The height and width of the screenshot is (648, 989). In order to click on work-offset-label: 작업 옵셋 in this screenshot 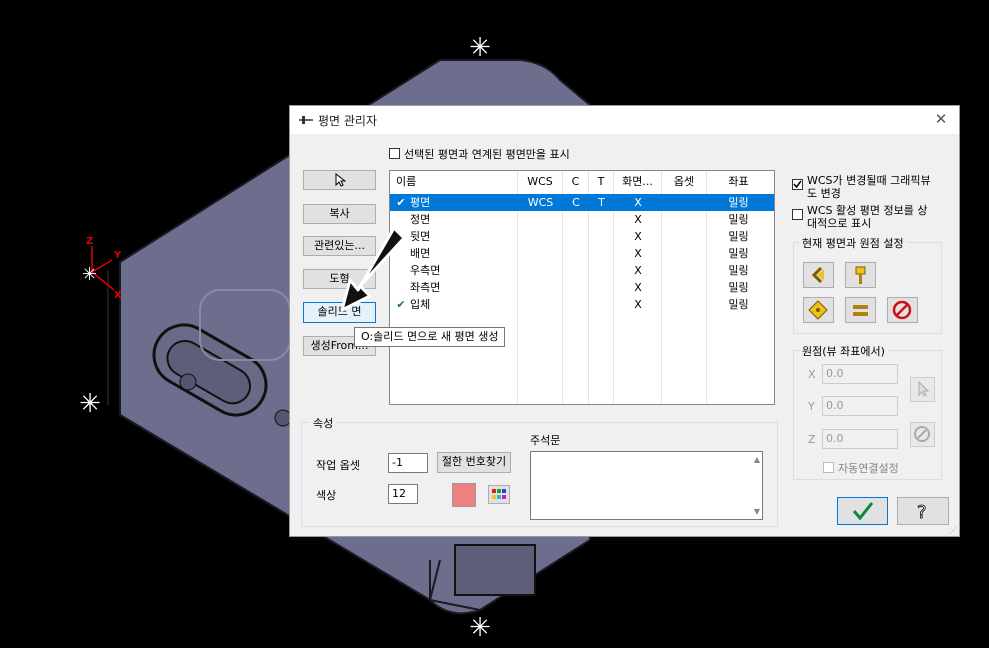, I will do `click(338, 465)`.